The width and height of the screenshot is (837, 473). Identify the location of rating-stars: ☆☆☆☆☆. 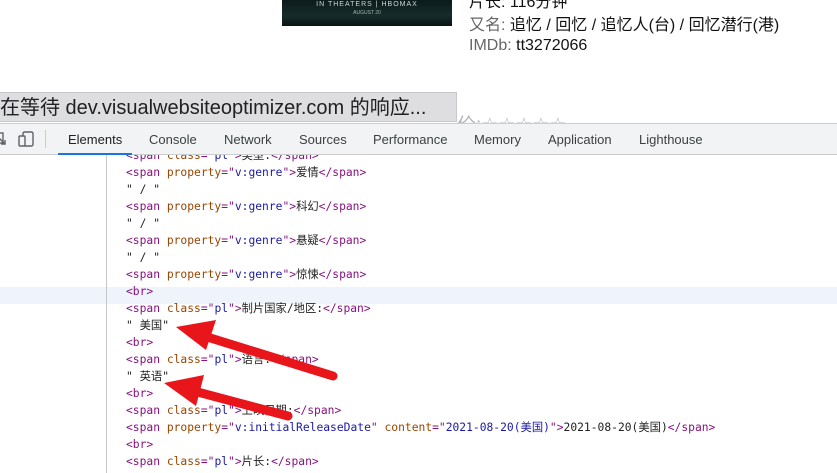
(523, 119).